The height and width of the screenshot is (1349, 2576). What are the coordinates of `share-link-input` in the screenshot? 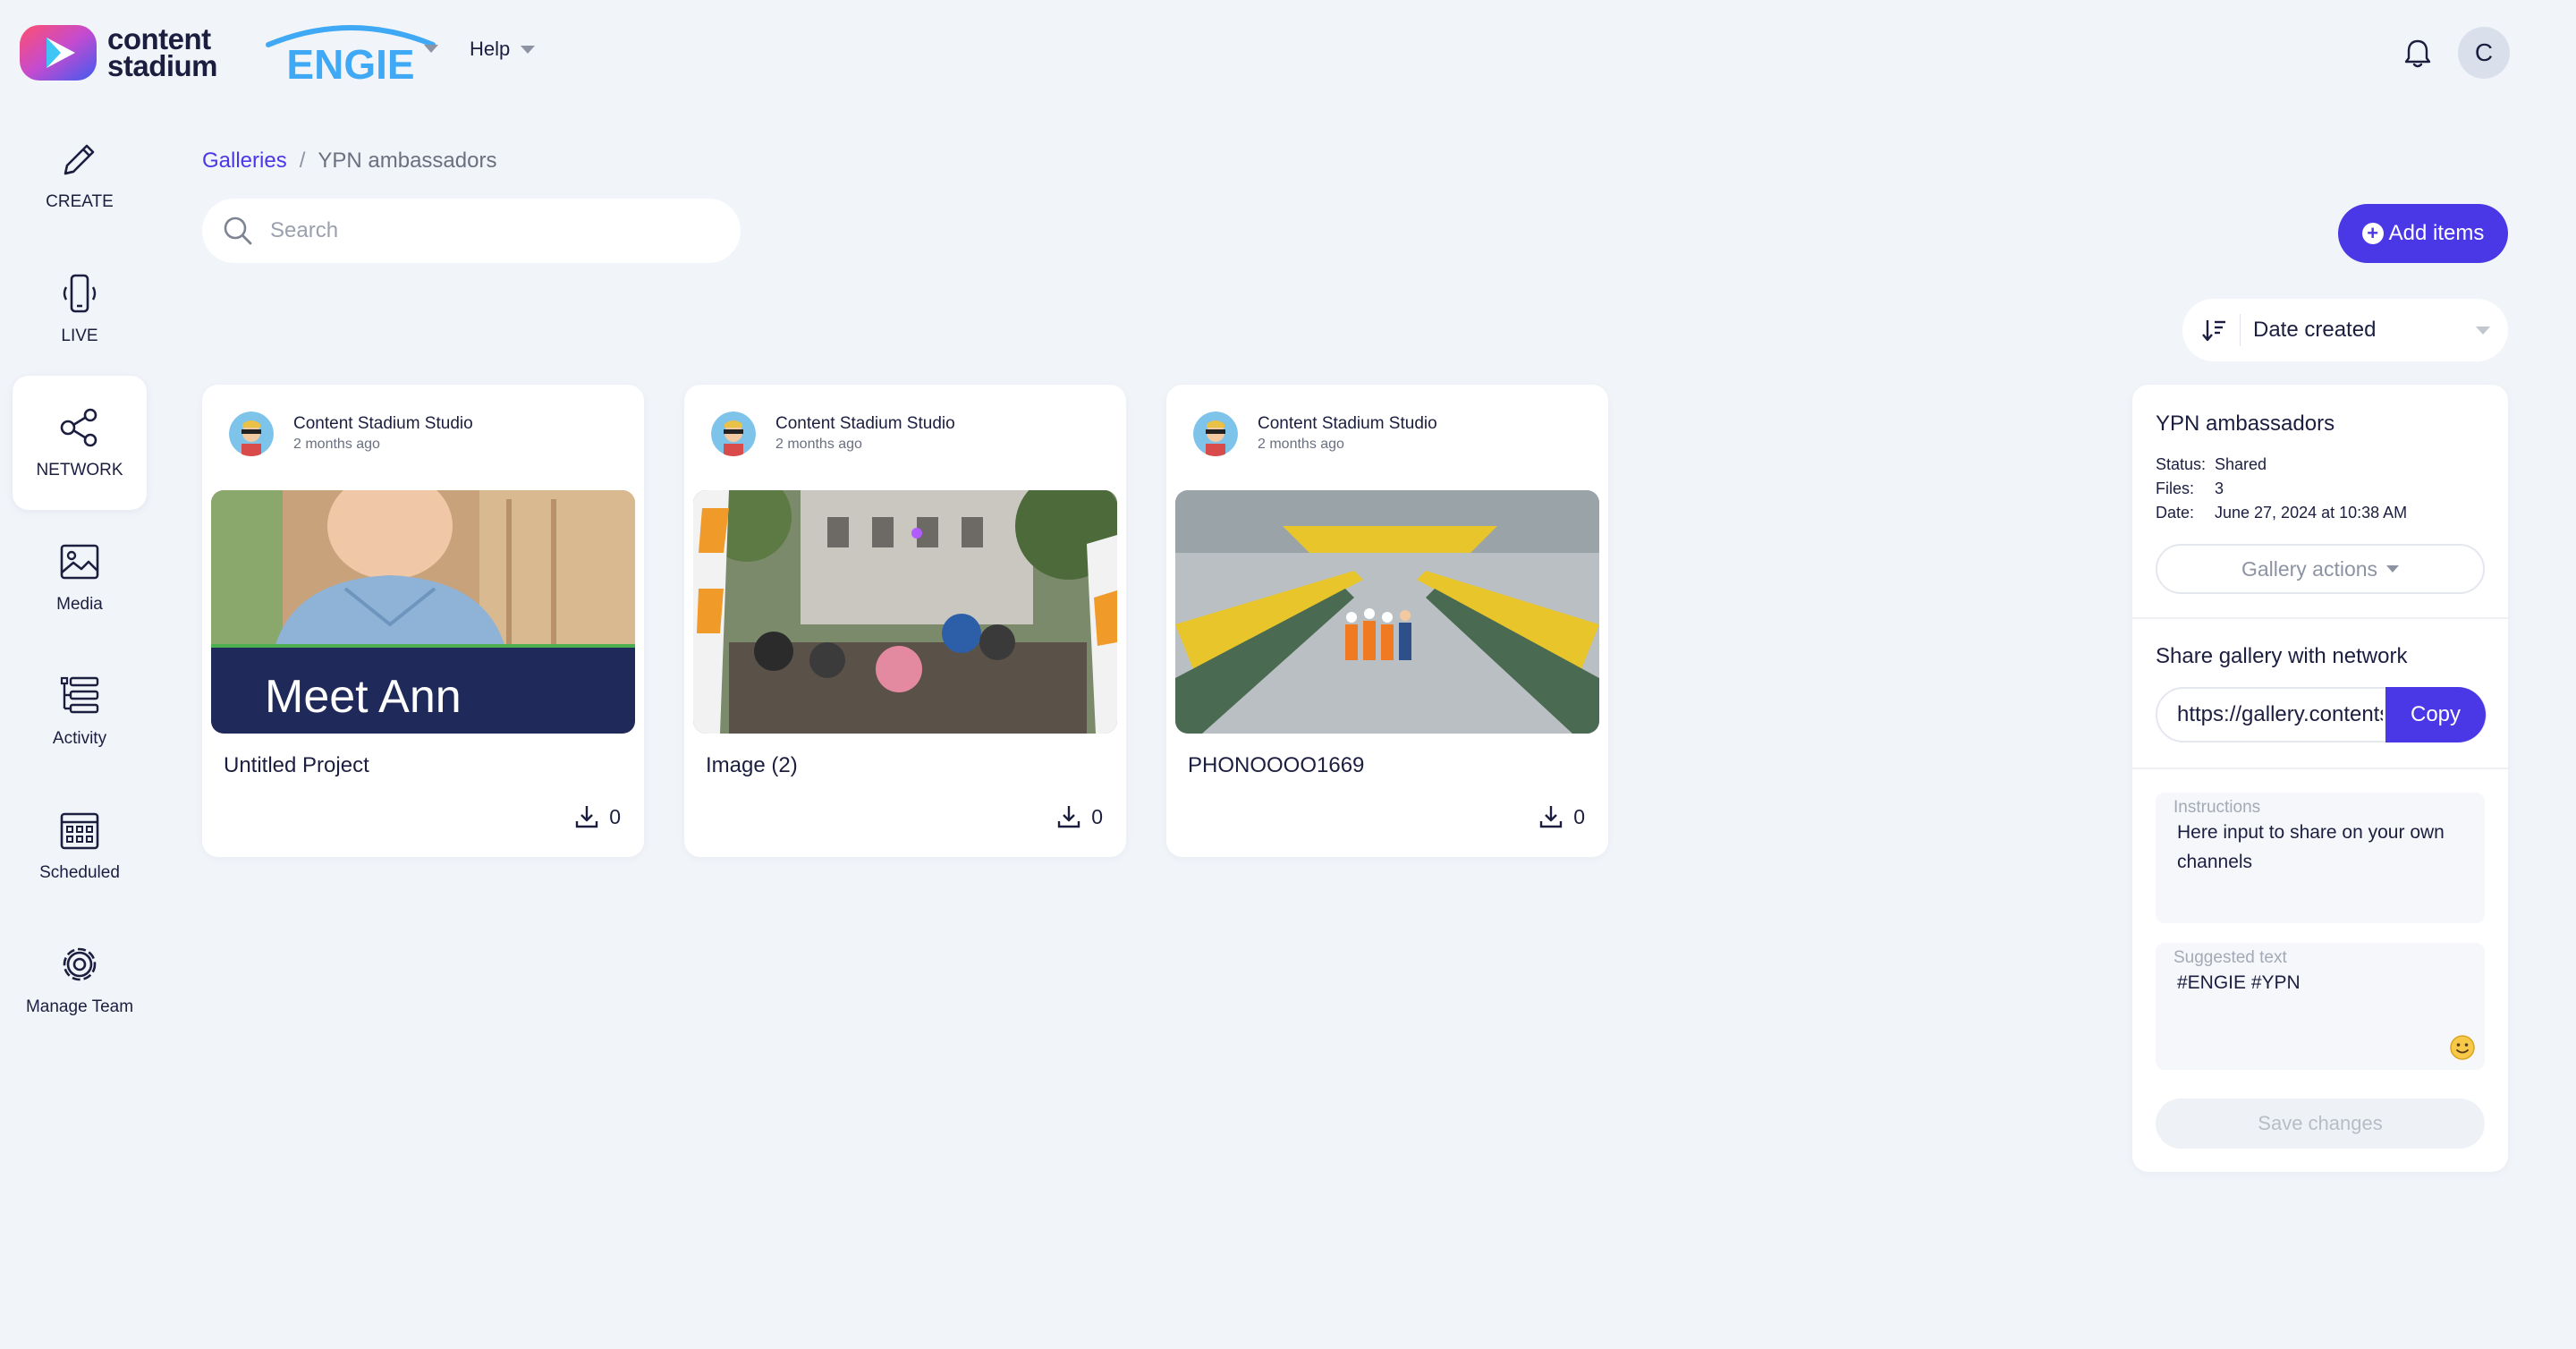 It's located at (2270, 714).